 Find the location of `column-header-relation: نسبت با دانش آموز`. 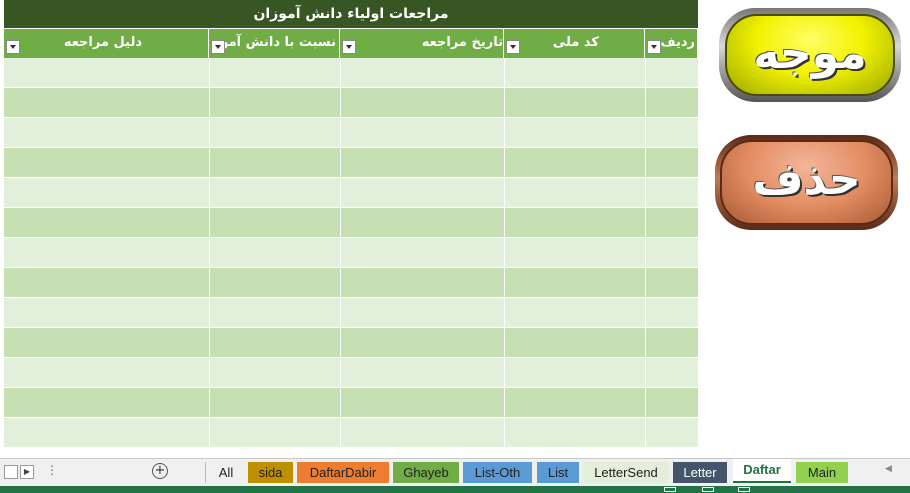

column-header-relation: نسبت با دانش آموز is located at coordinates (274, 43).